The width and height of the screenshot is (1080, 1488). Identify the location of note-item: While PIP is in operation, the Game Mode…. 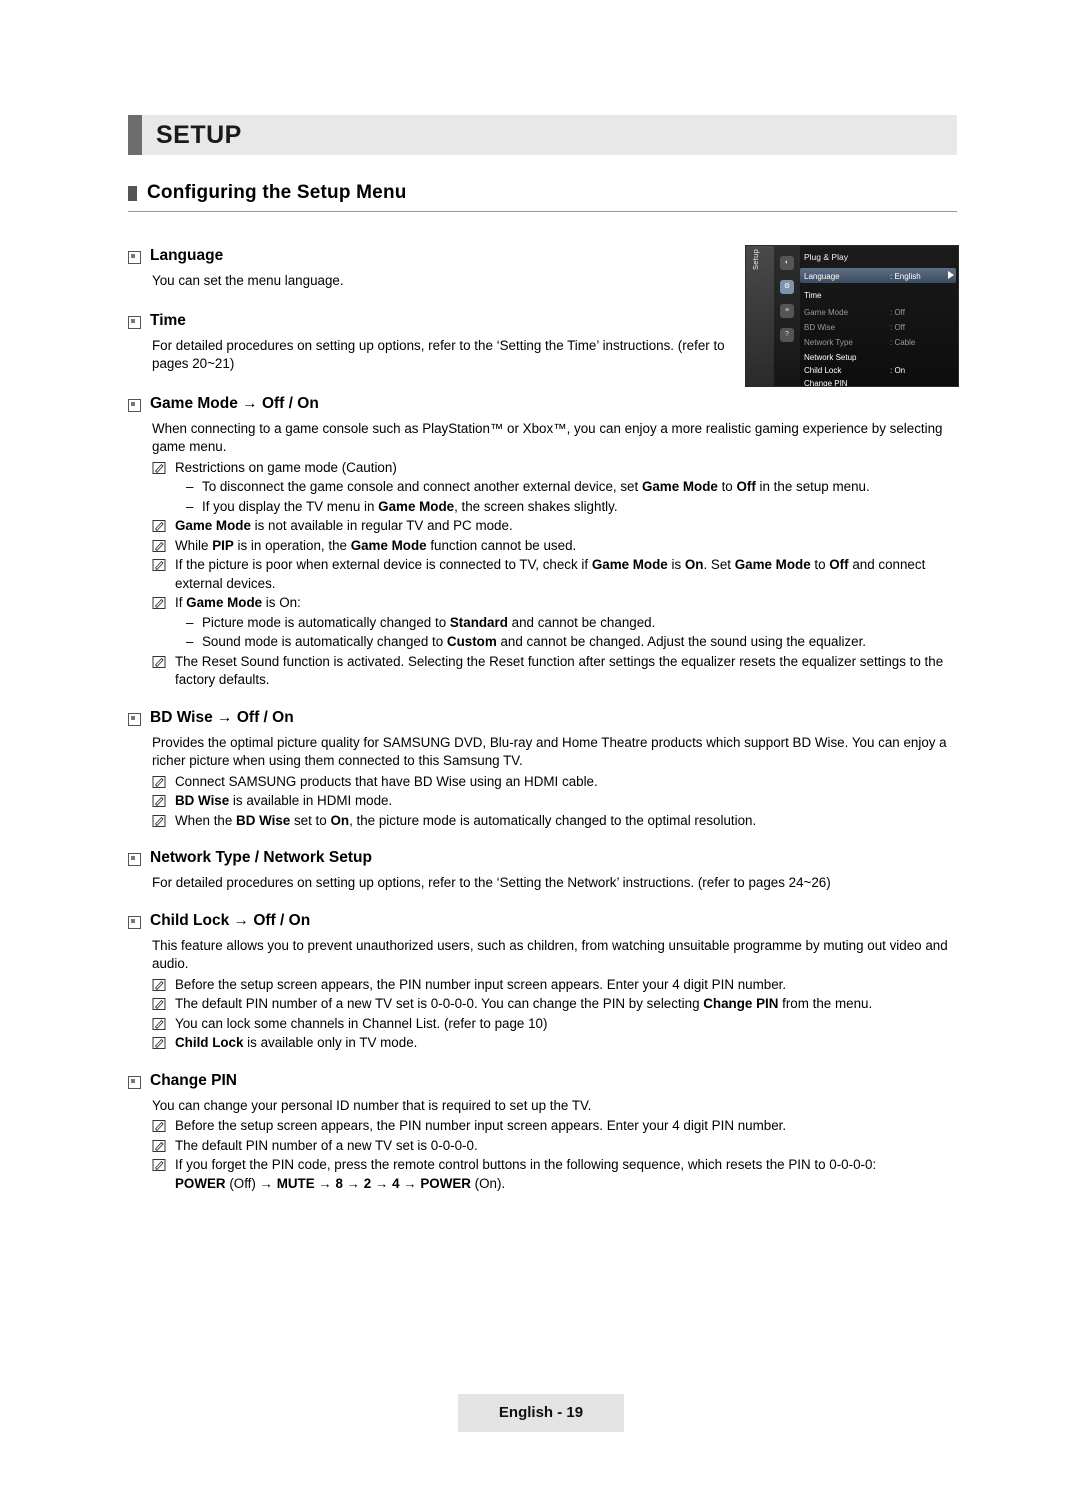
(554, 546).